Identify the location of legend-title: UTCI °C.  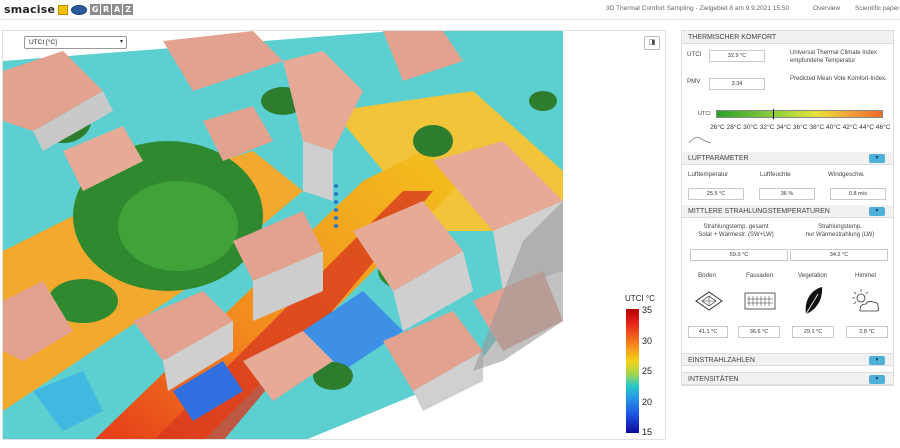
(640, 298).